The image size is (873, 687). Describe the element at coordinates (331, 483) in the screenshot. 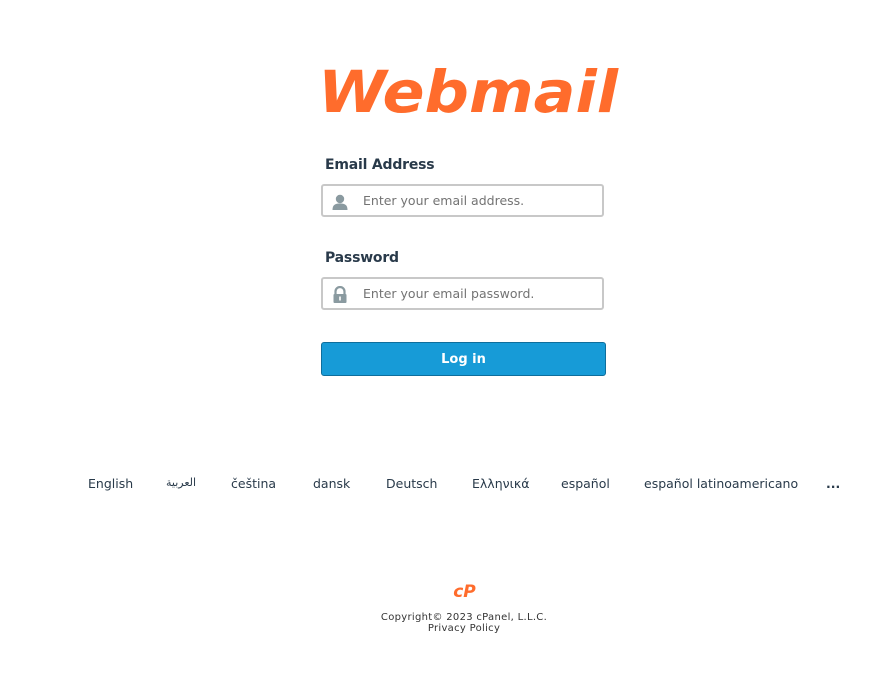

I see `language-link: dansk` at that location.